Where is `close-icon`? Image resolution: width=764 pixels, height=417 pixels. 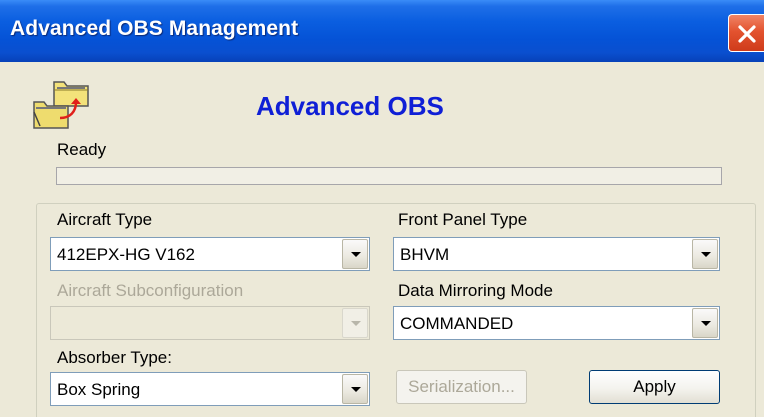 close-icon is located at coordinates (747, 34).